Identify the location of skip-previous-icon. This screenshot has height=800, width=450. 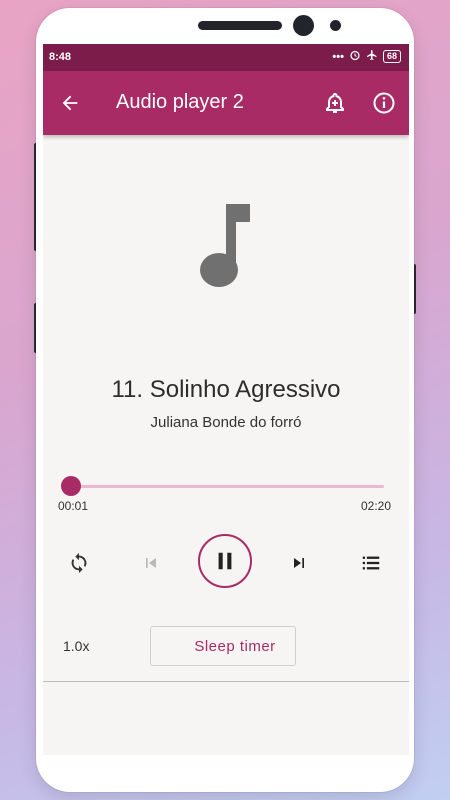
(151, 563).